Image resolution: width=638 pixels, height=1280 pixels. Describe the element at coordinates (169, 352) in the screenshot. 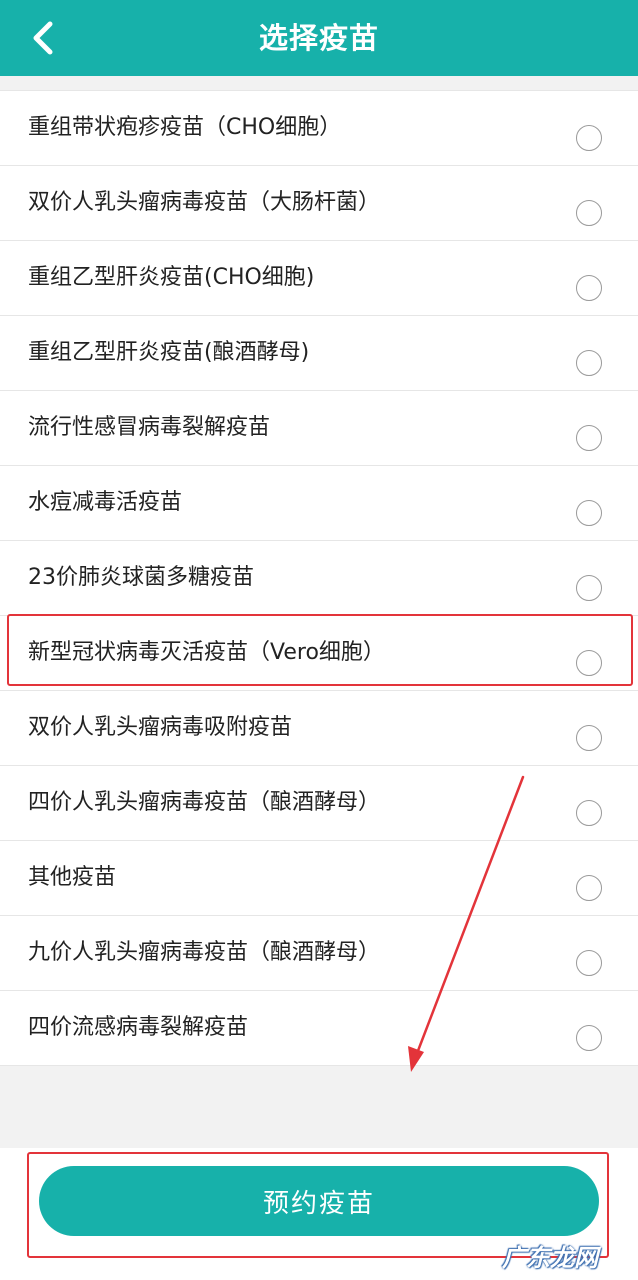

I see `vaccine-label: 重组乙型肝炎疫苗(酿酒酵母)` at that location.